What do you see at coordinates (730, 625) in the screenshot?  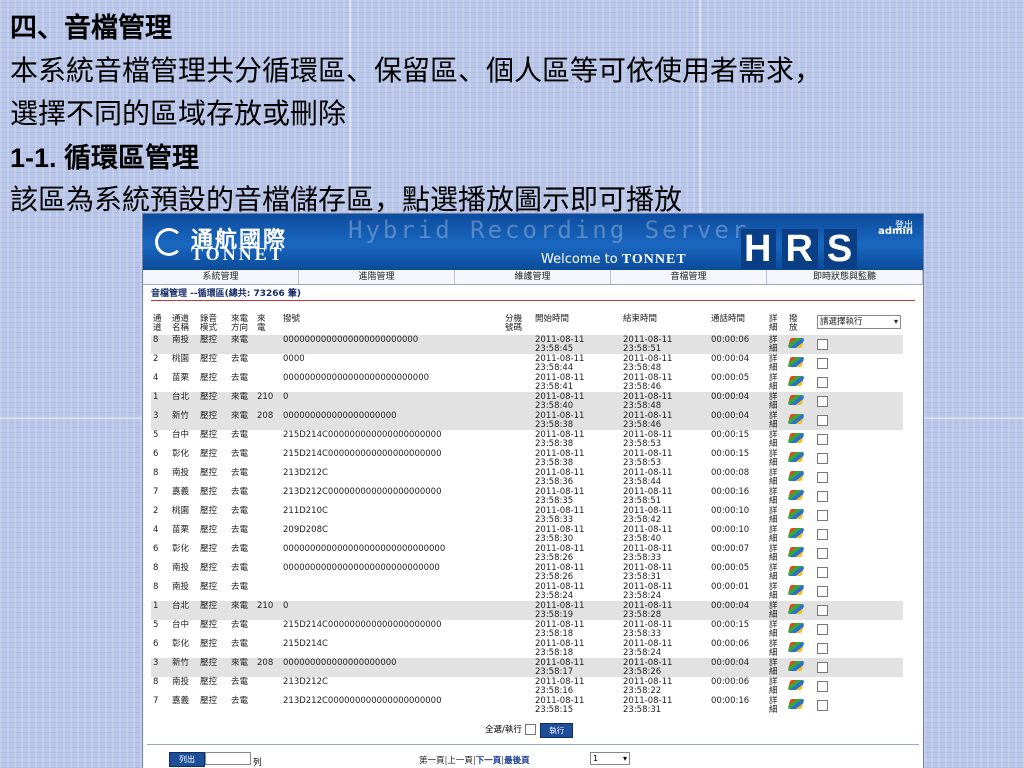 I see `row-duration: 00:00:15` at bounding box center [730, 625].